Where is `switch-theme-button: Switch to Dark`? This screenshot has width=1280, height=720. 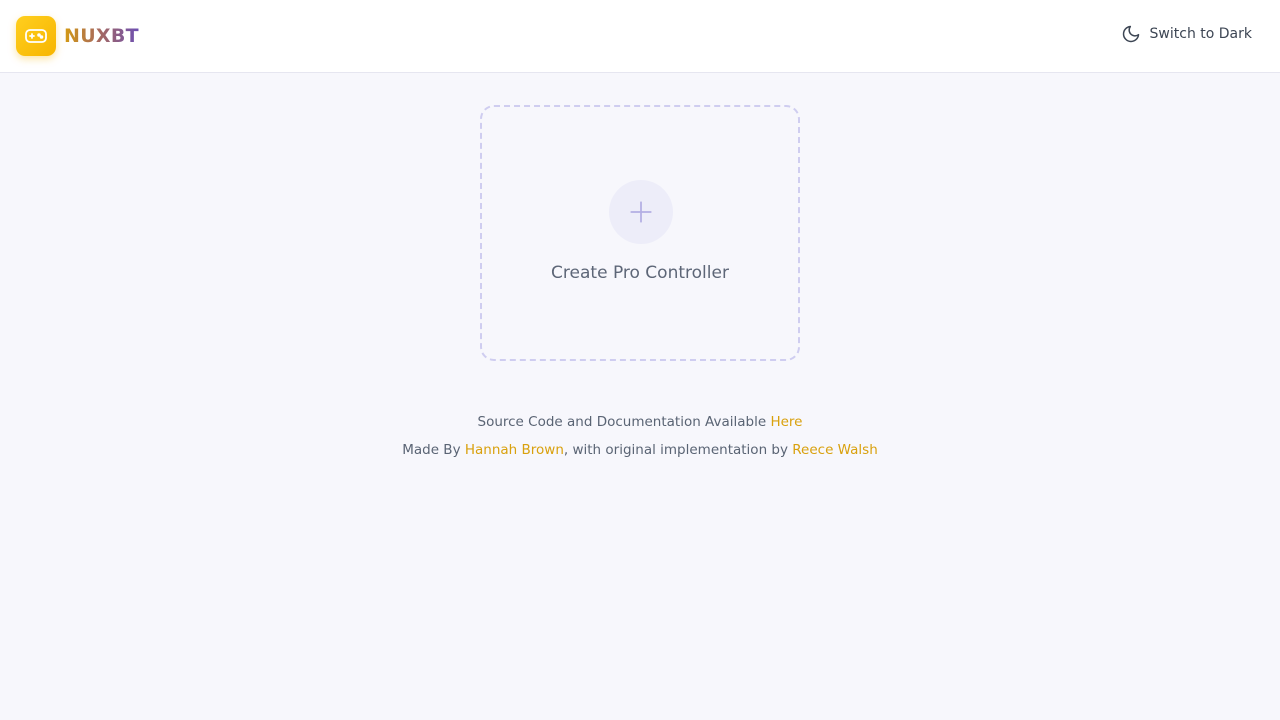 switch-theme-button: Switch to Dark is located at coordinates (1186, 34).